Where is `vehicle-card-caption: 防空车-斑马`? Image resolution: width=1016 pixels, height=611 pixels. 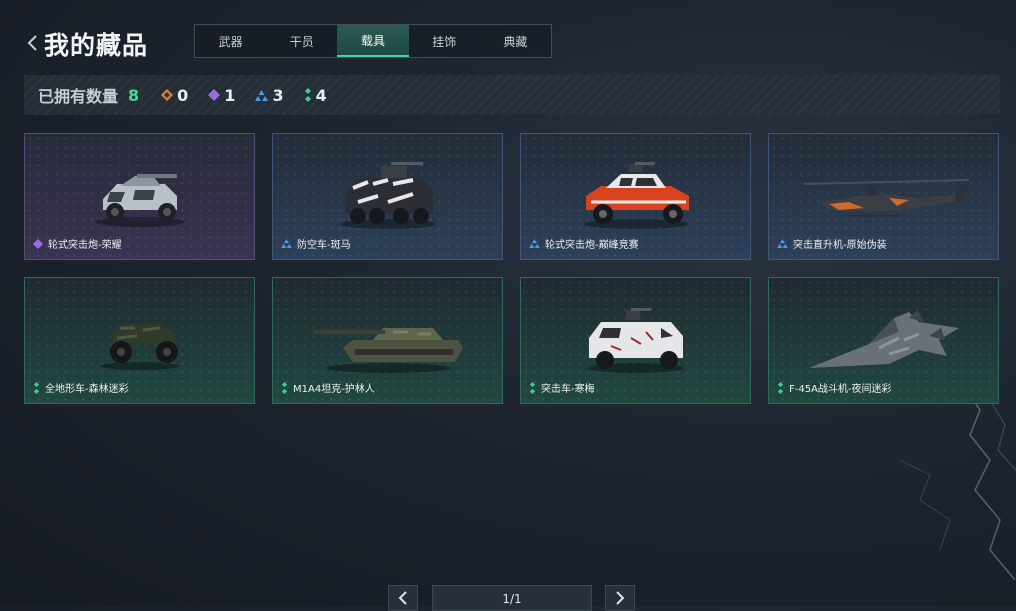 vehicle-card-caption: 防空车-斑马 is located at coordinates (316, 243).